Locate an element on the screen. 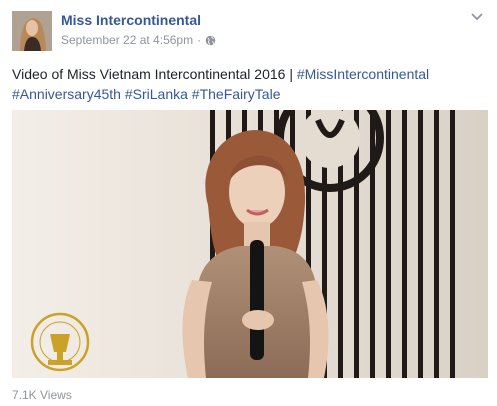 The image size is (497, 406). page-avatar is located at coordinates (32, 31).